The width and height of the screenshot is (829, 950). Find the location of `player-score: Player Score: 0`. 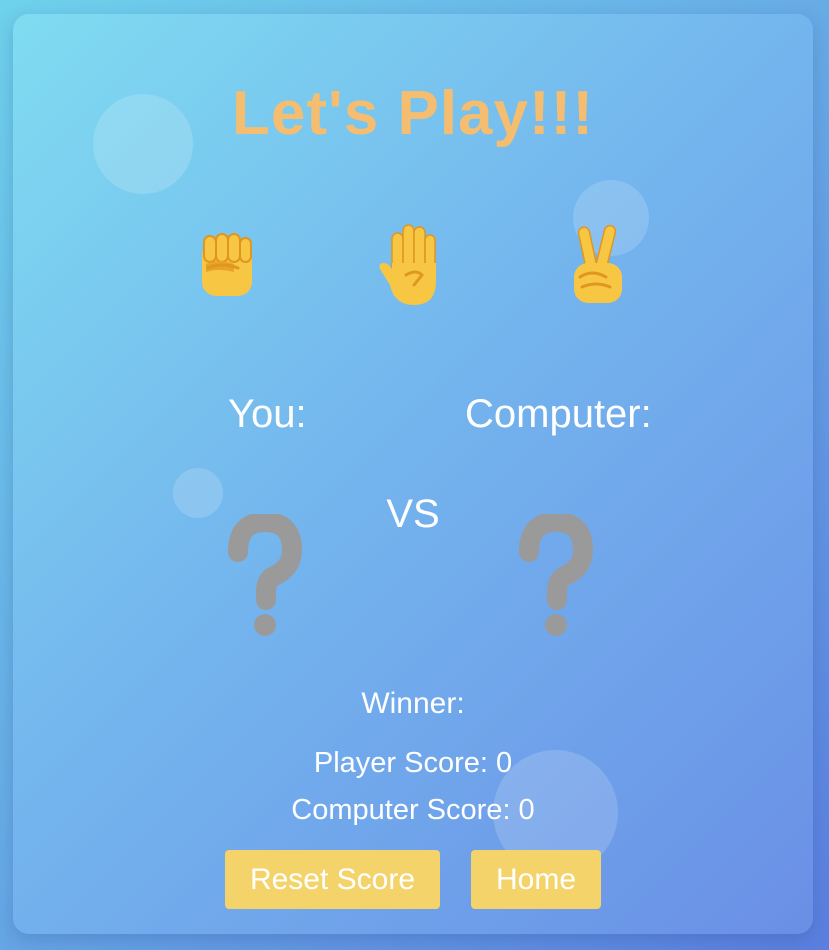

player-score: Player Score: 0 is located at coordinates (413, 763).